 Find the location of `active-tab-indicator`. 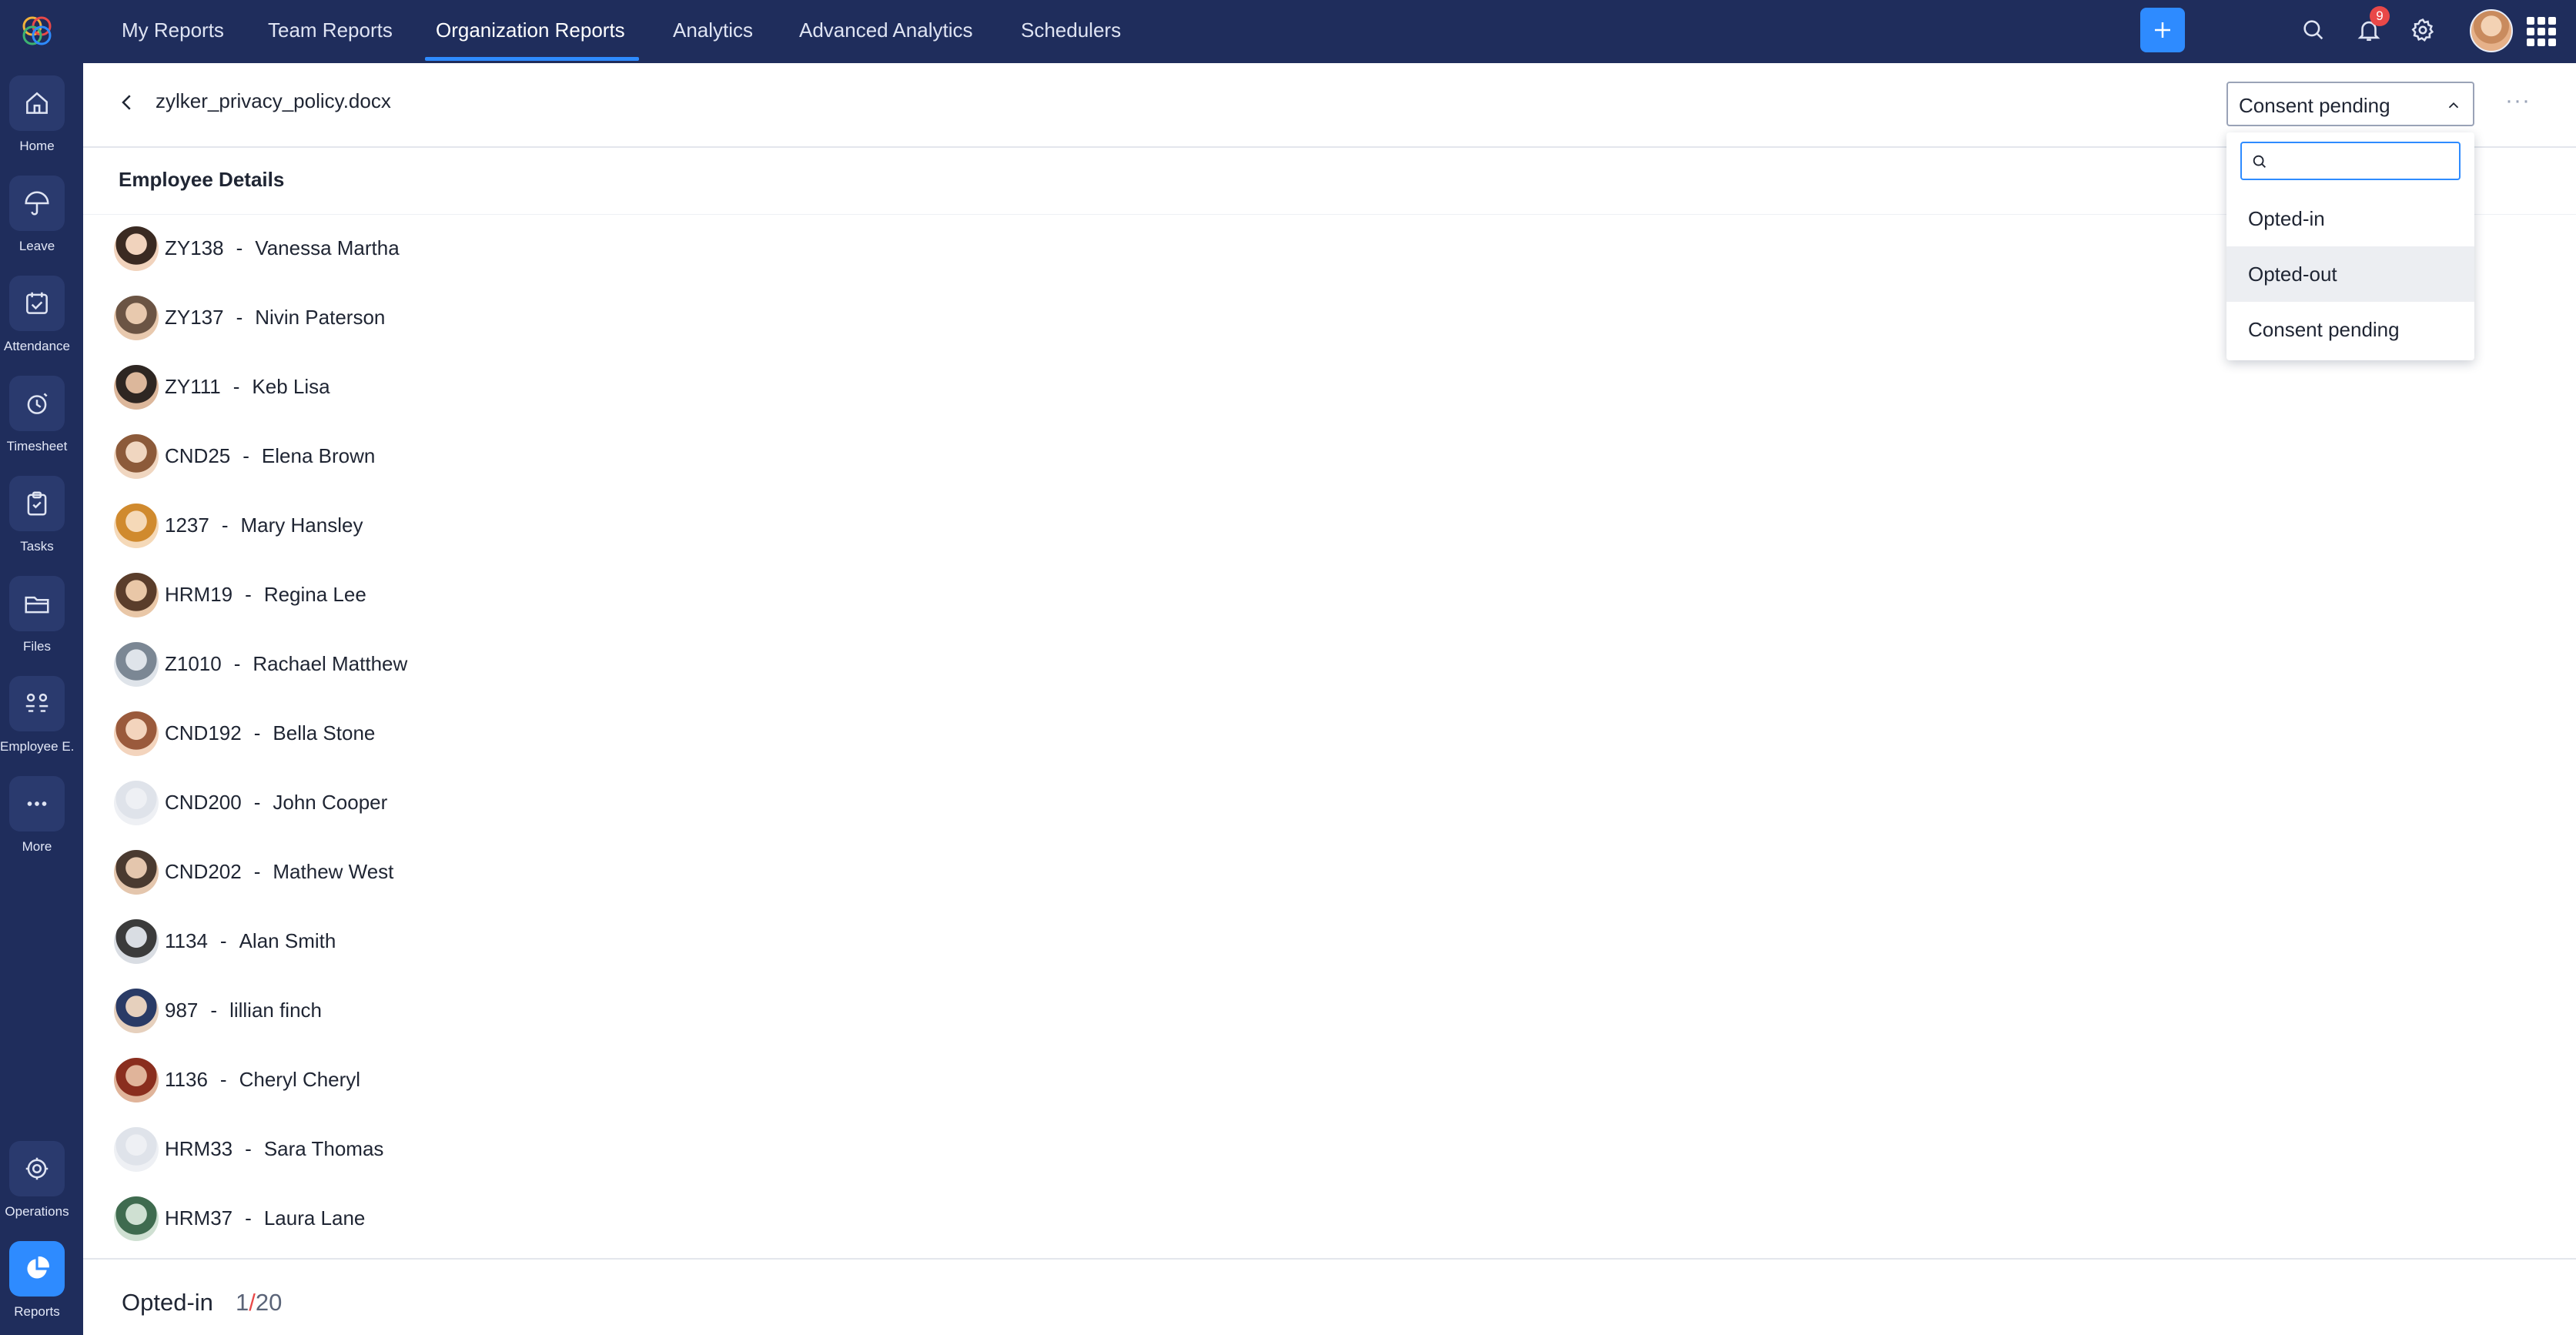

active-tab-indicator is located at coordinates (532, 59).